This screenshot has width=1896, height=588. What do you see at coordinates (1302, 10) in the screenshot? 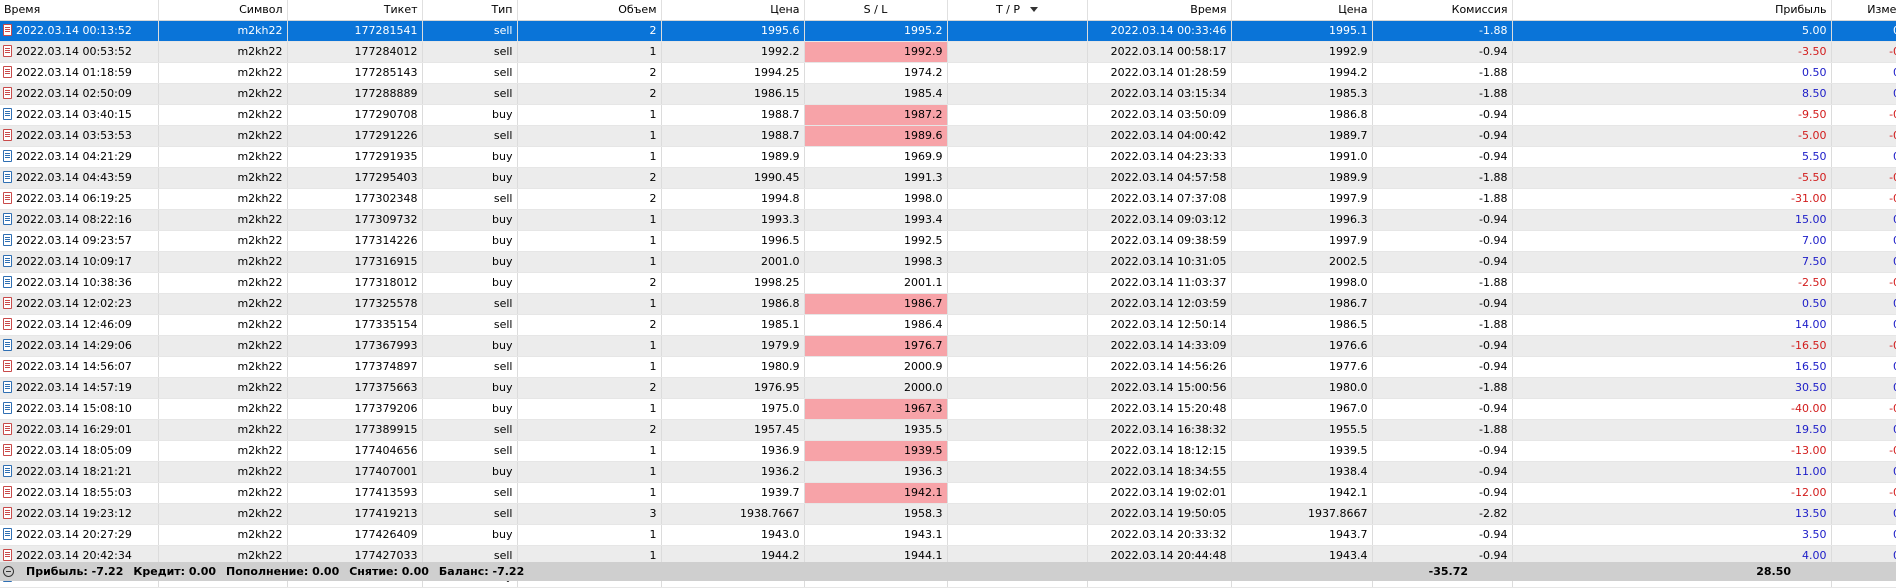
I see `col-header-close-price: Цена` at bounding box center [1302, 10].